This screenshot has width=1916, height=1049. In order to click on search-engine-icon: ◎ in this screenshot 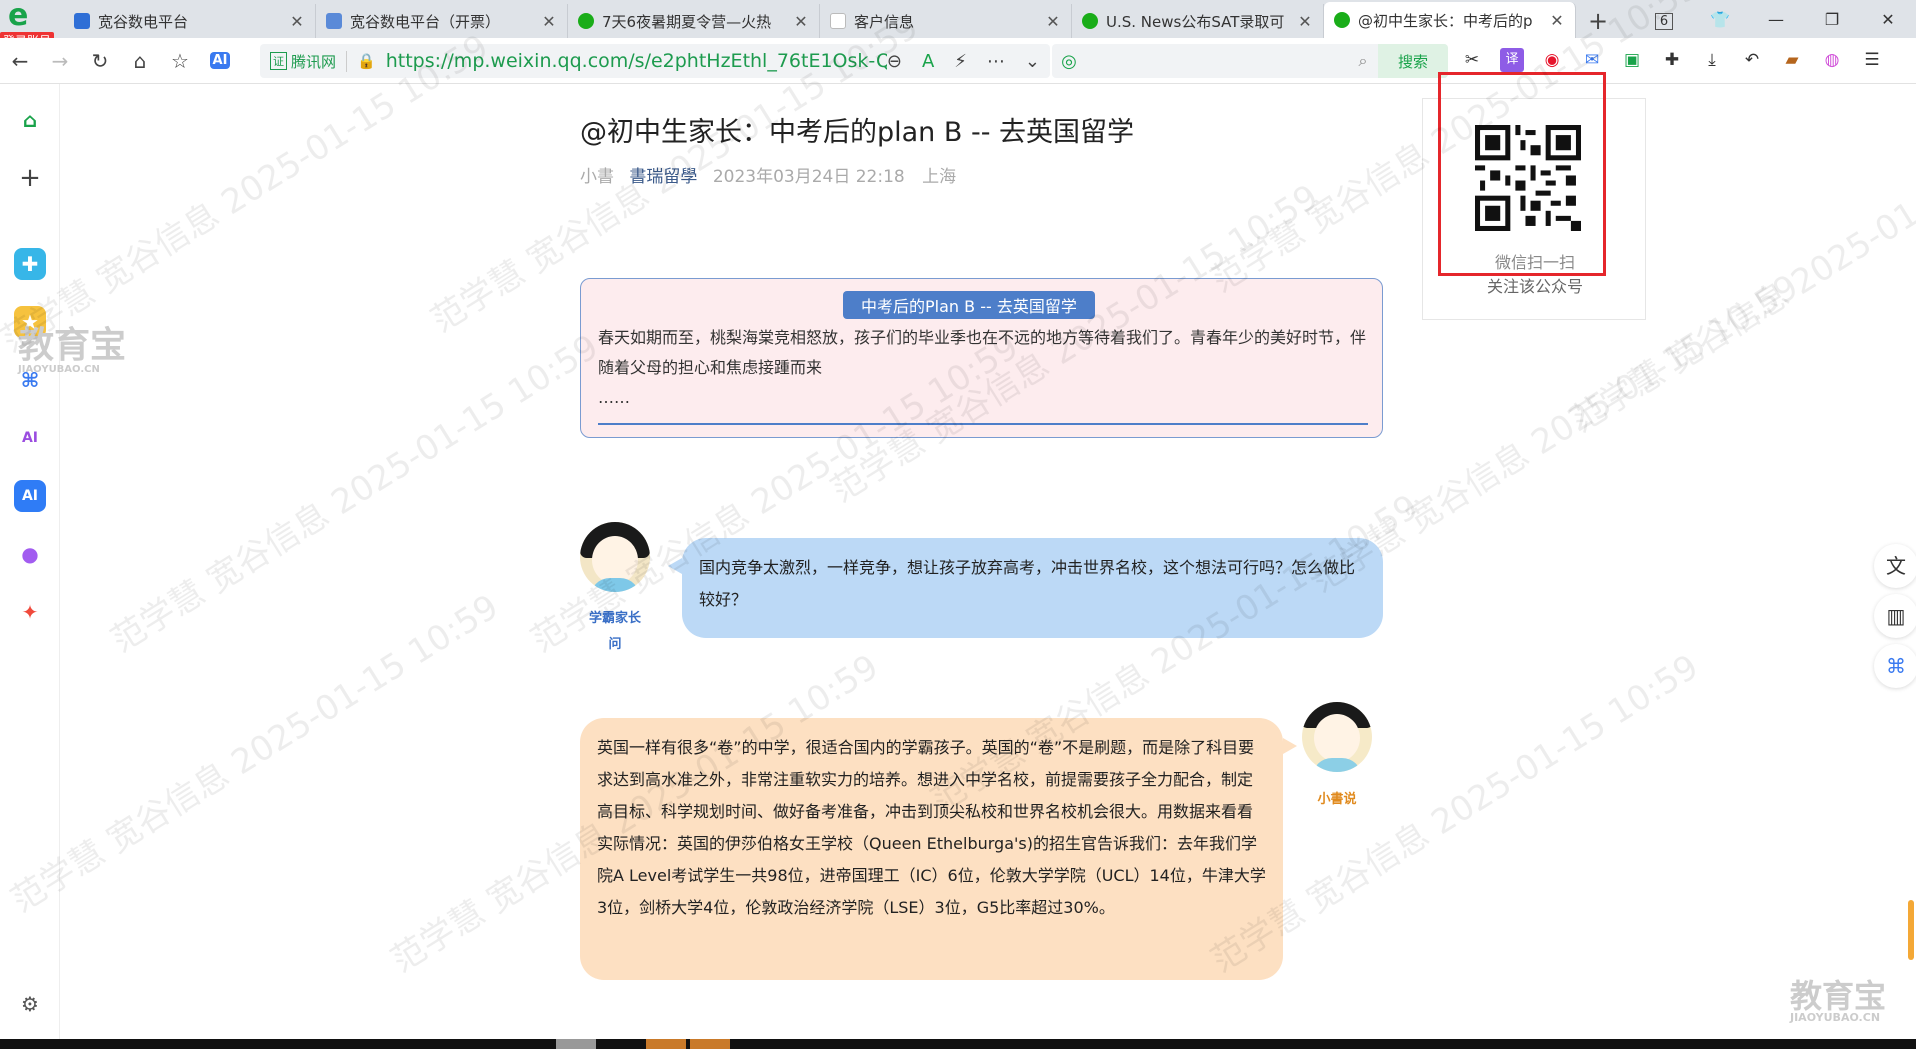, I will do `click(1069, 61)`.